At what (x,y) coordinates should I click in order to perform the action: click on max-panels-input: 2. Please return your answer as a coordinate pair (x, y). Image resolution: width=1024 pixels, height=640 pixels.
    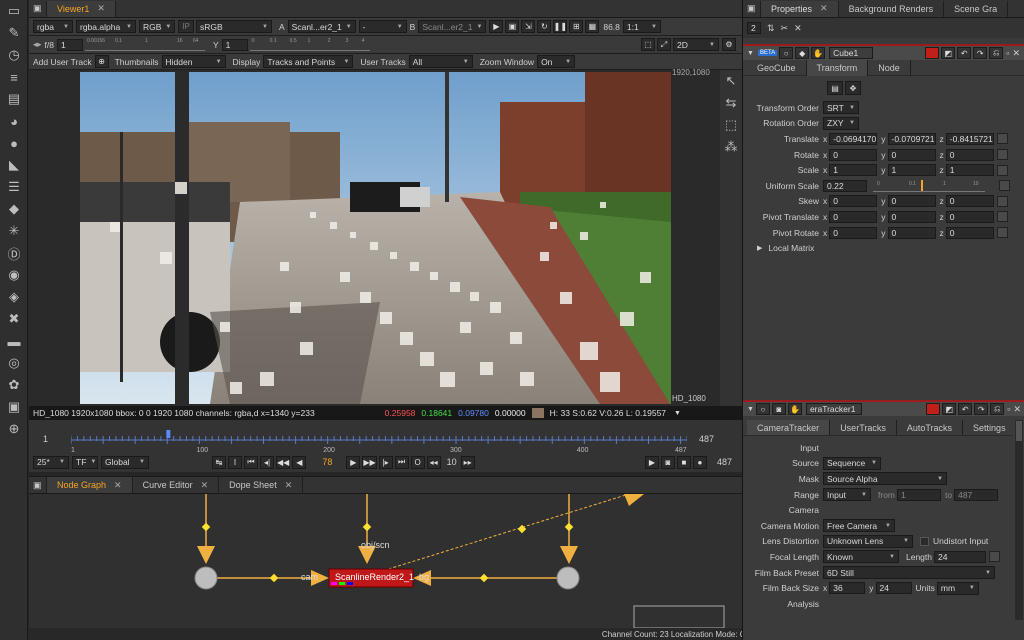
    Looking at the image, I should click on (754, 28).